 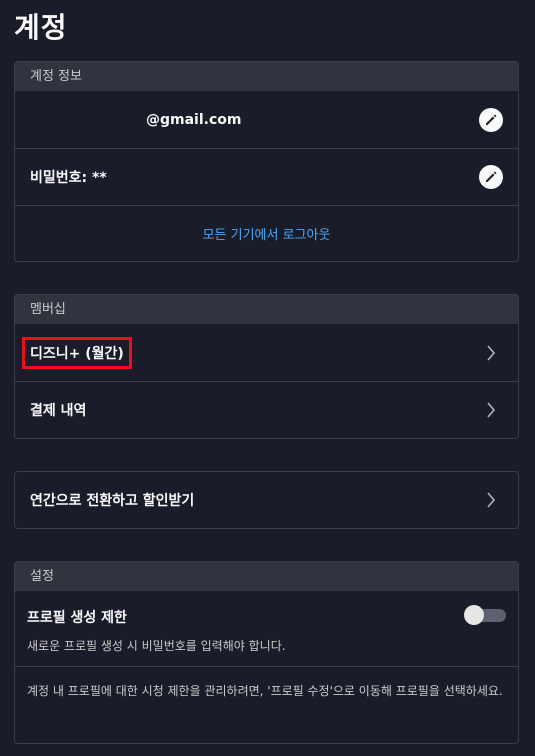 What do you see at coordinates (77, 618) in the screenshot?
I see `profile-limit-title: 프로필 생성 제한` at bounding box center [77, 618].